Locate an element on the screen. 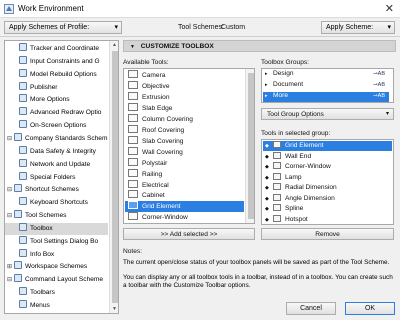 The height and width of the screenshot is (320, 400). tree-item: Model Rebuild Options is located at coordinates (56, 74).